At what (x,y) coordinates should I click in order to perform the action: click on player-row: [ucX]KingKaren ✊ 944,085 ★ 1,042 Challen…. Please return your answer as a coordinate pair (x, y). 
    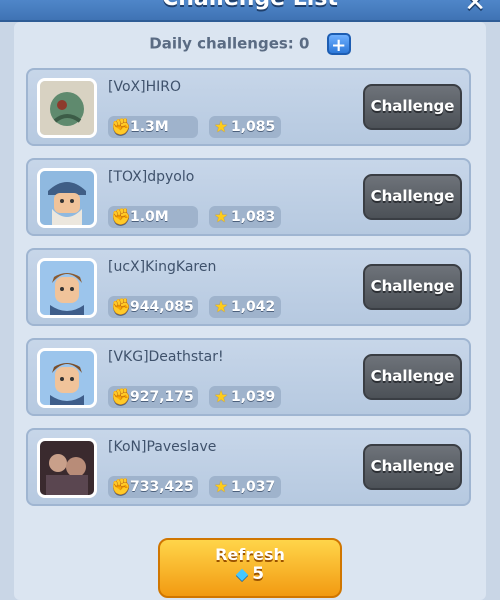
    Looking at the image, I should click on (248, 287).